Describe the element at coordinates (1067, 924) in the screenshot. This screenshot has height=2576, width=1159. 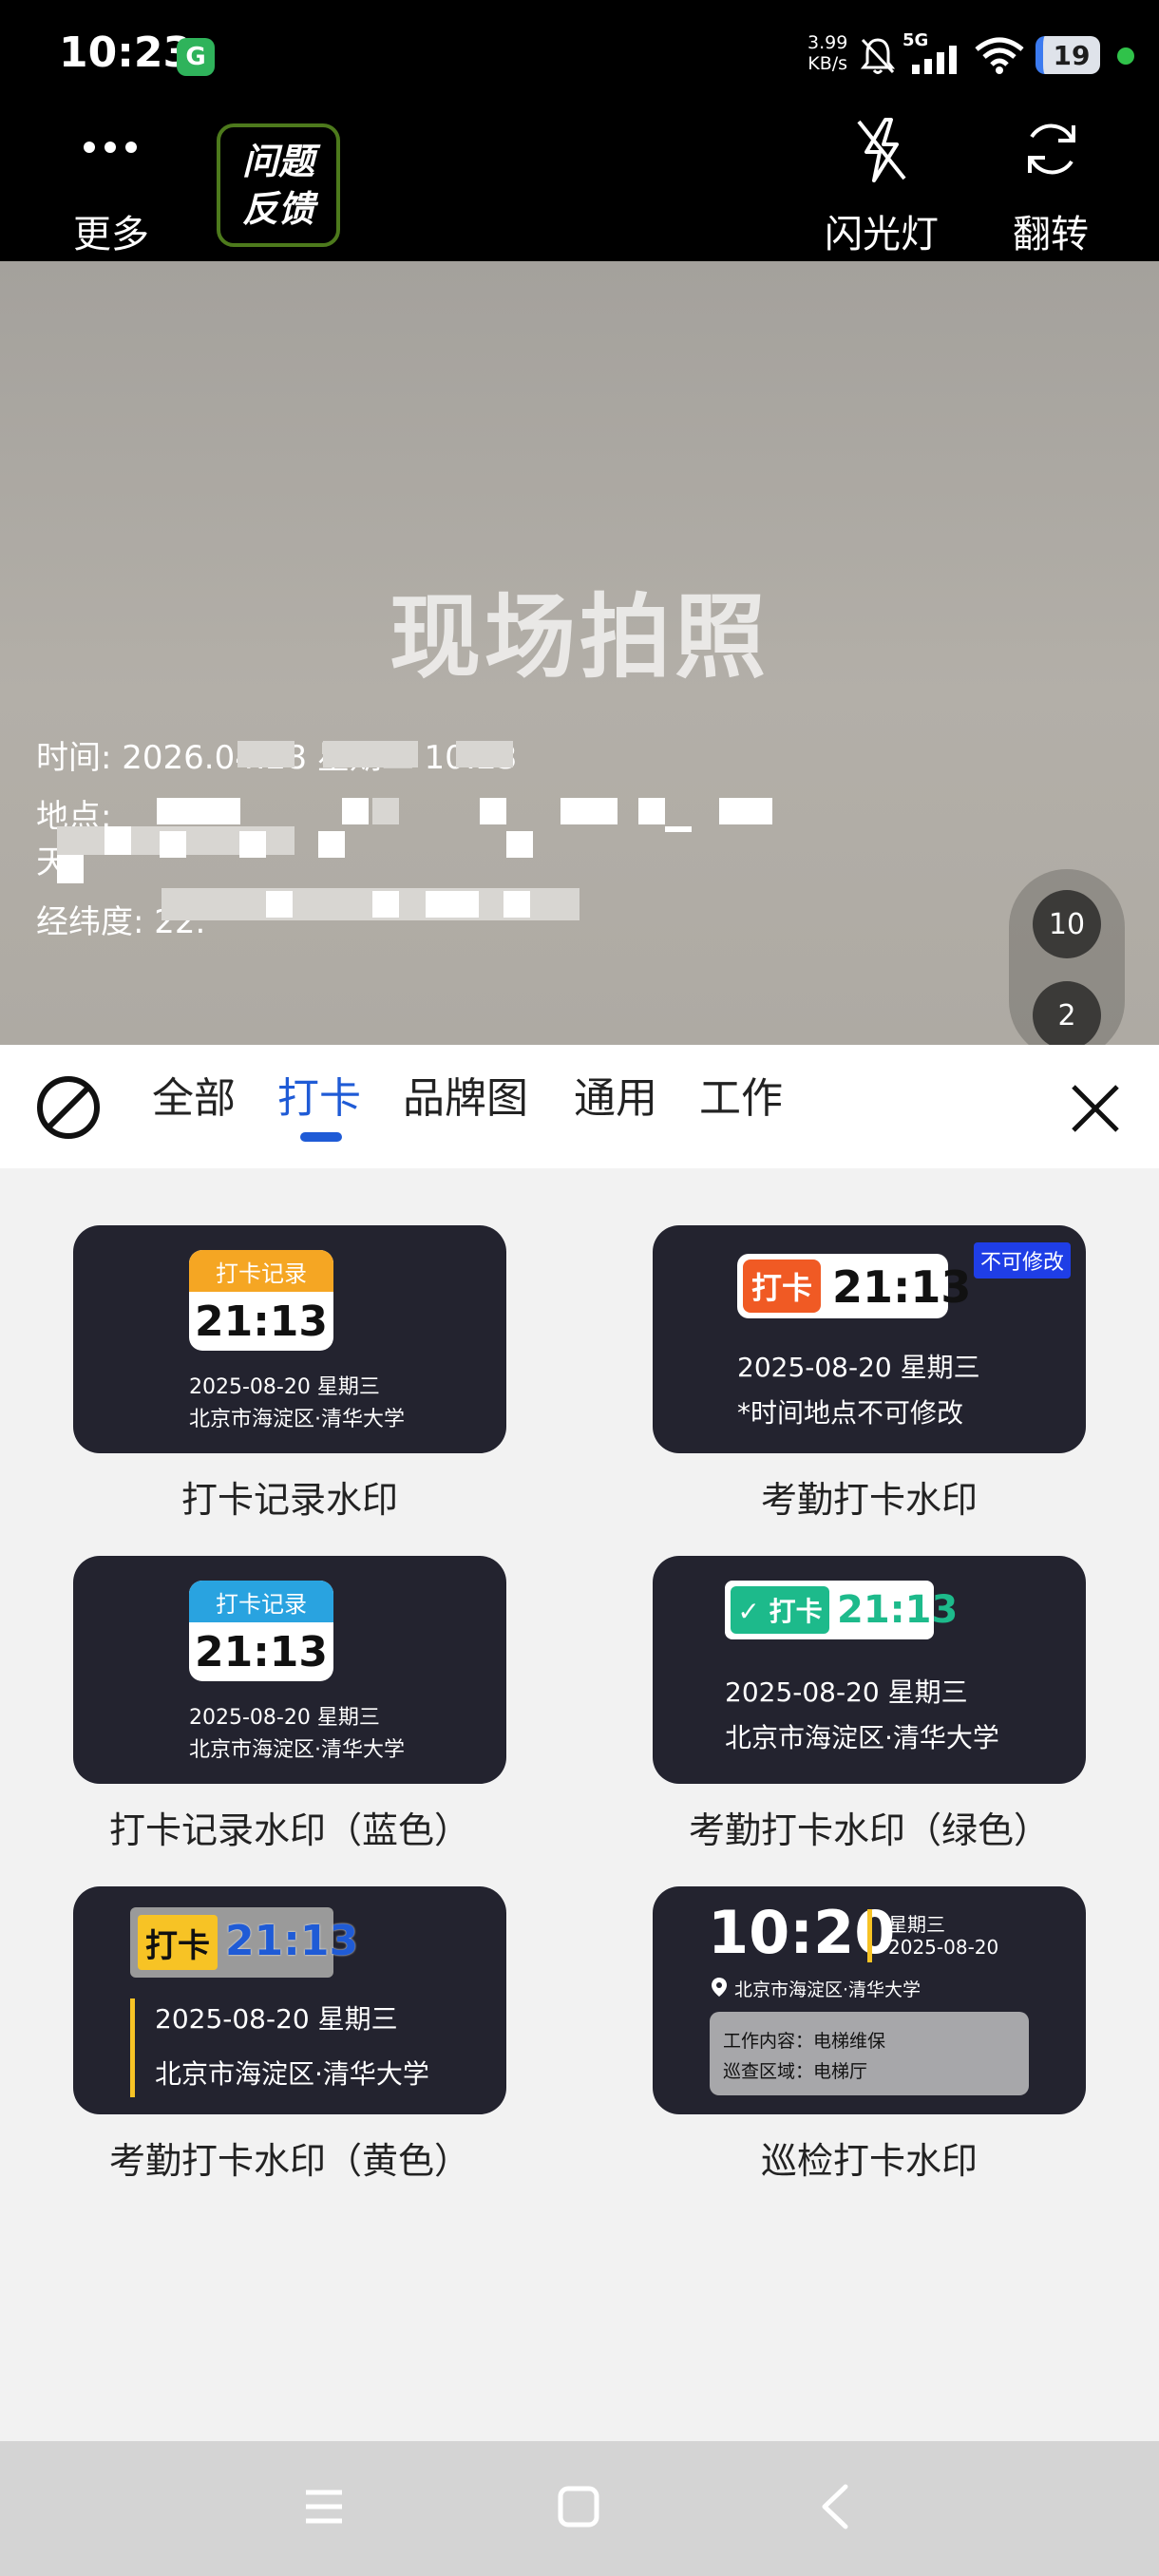
I see `zoom-option: 10` at that location.